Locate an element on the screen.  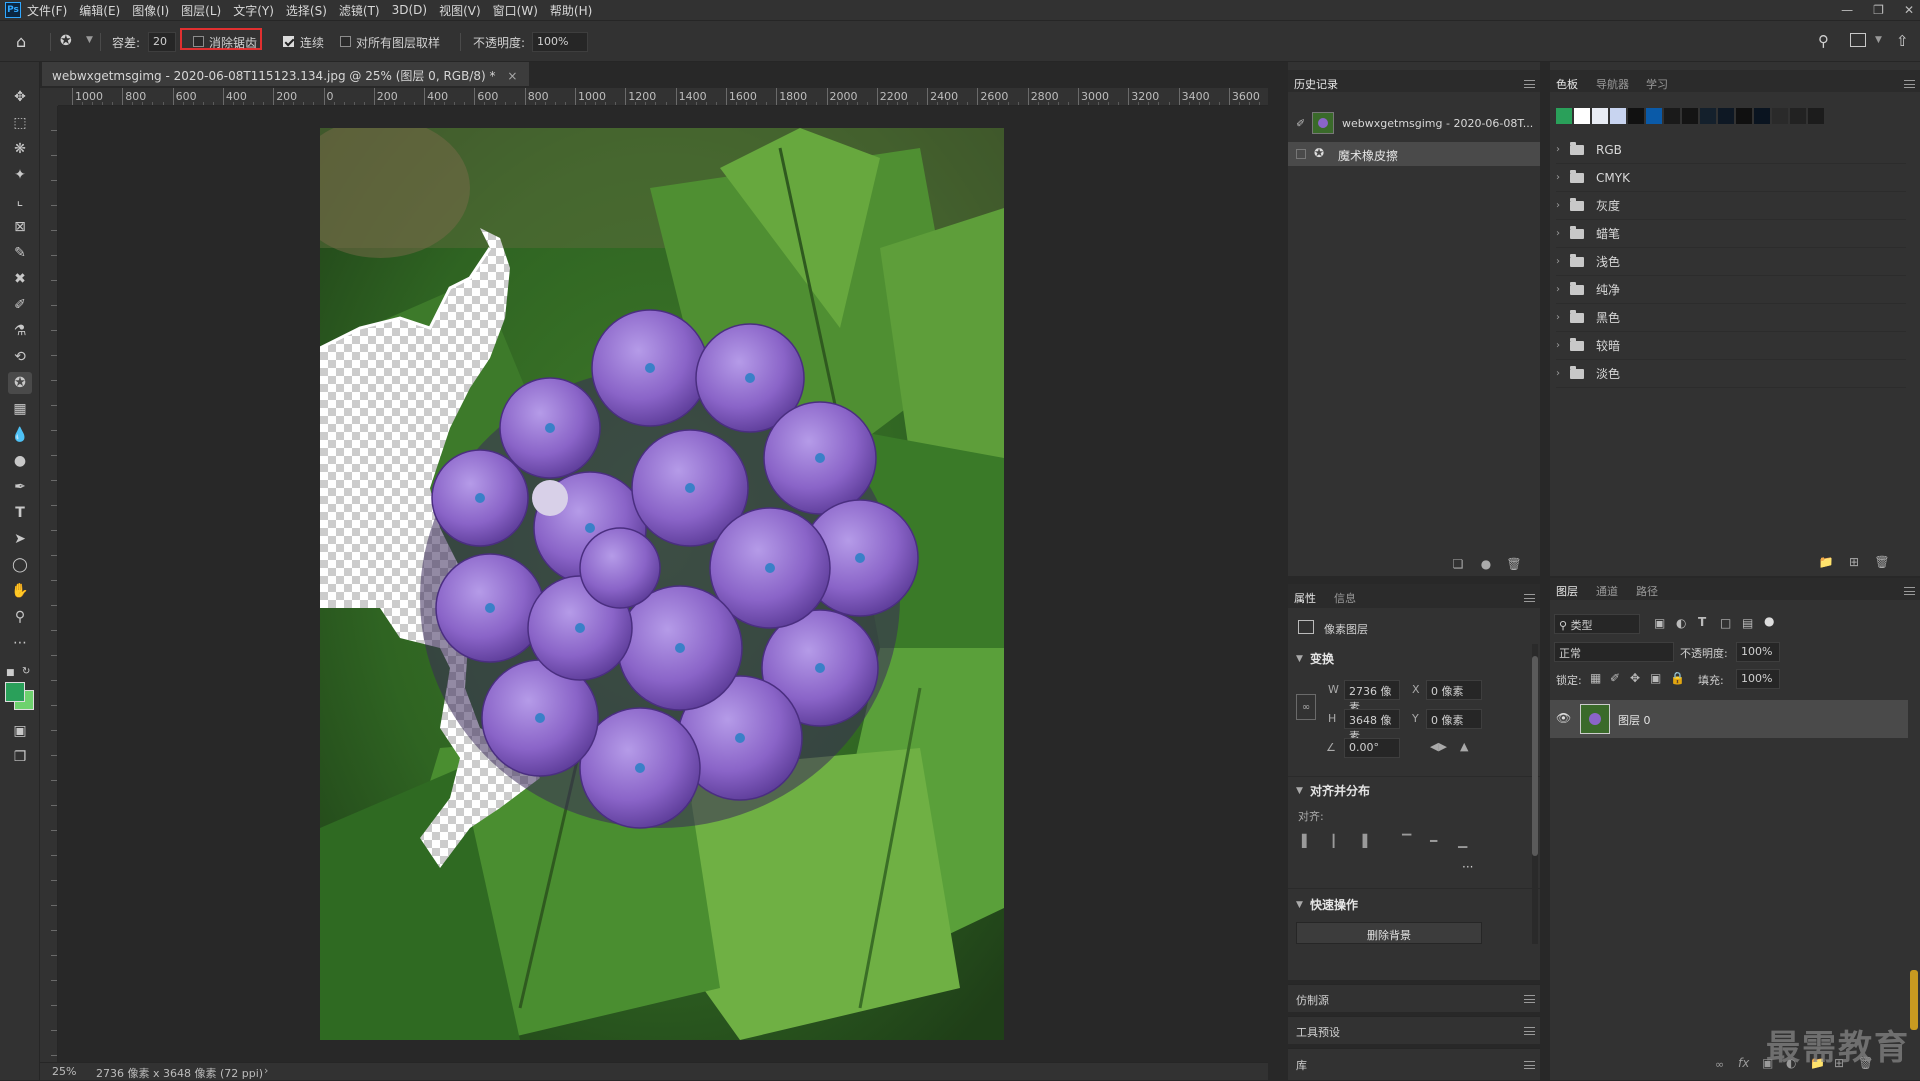
search-icon: ⚲ is located at coordinates (1823, 41).